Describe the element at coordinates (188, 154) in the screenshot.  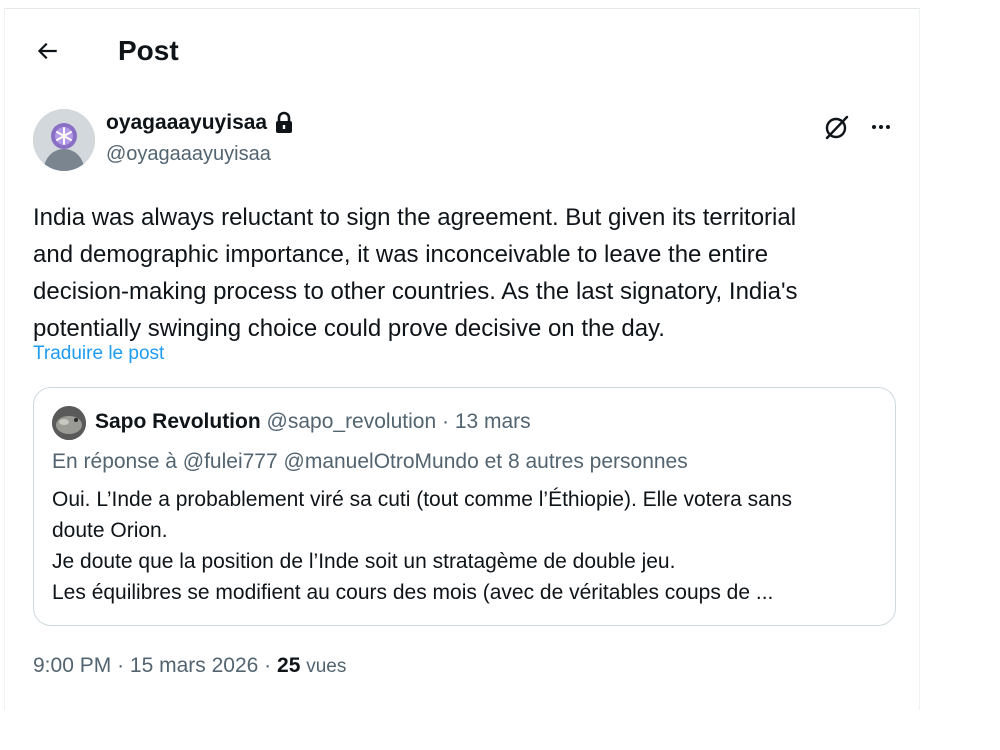
I see `author-handle: @oyagaaayuyisaa` at that location.